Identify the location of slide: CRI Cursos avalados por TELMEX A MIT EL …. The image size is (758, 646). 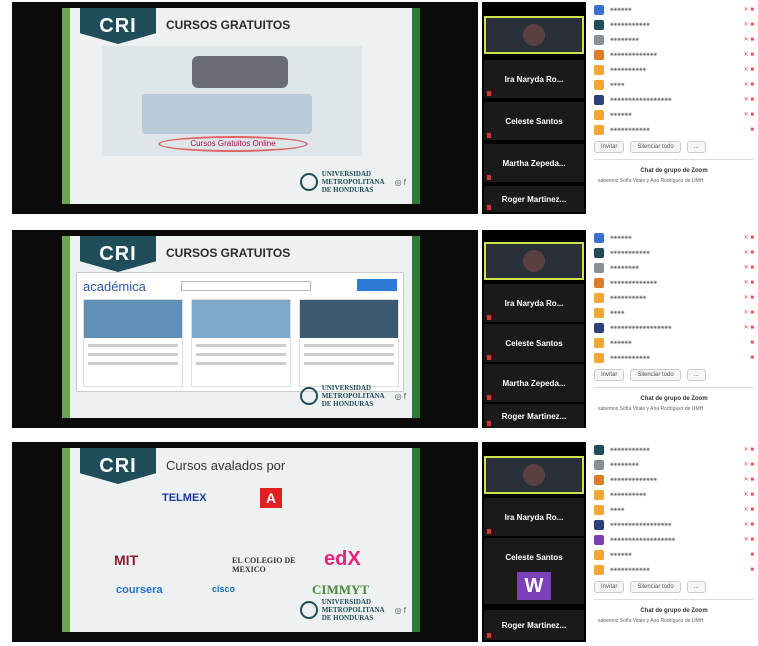
(241, 540).